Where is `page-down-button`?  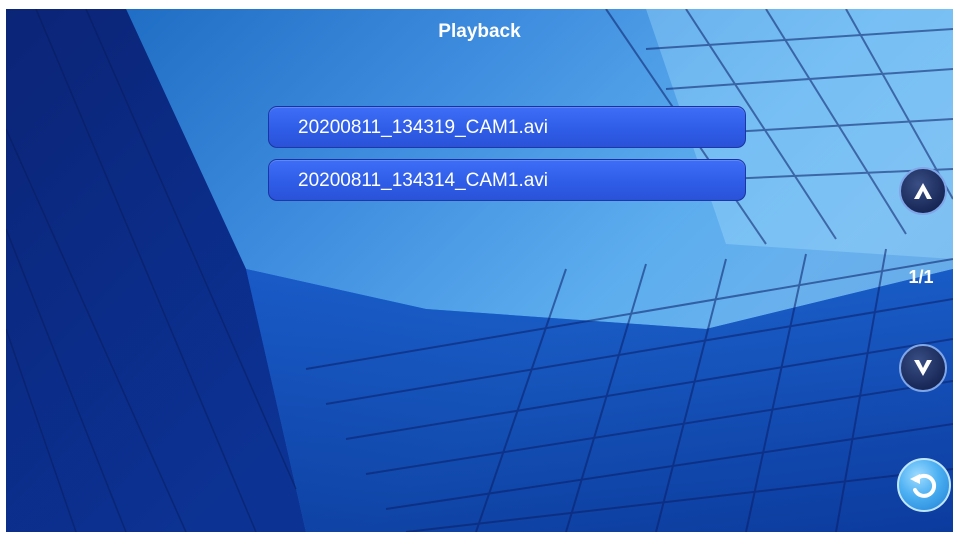 page-down-button is located at coordinates (923, 368).